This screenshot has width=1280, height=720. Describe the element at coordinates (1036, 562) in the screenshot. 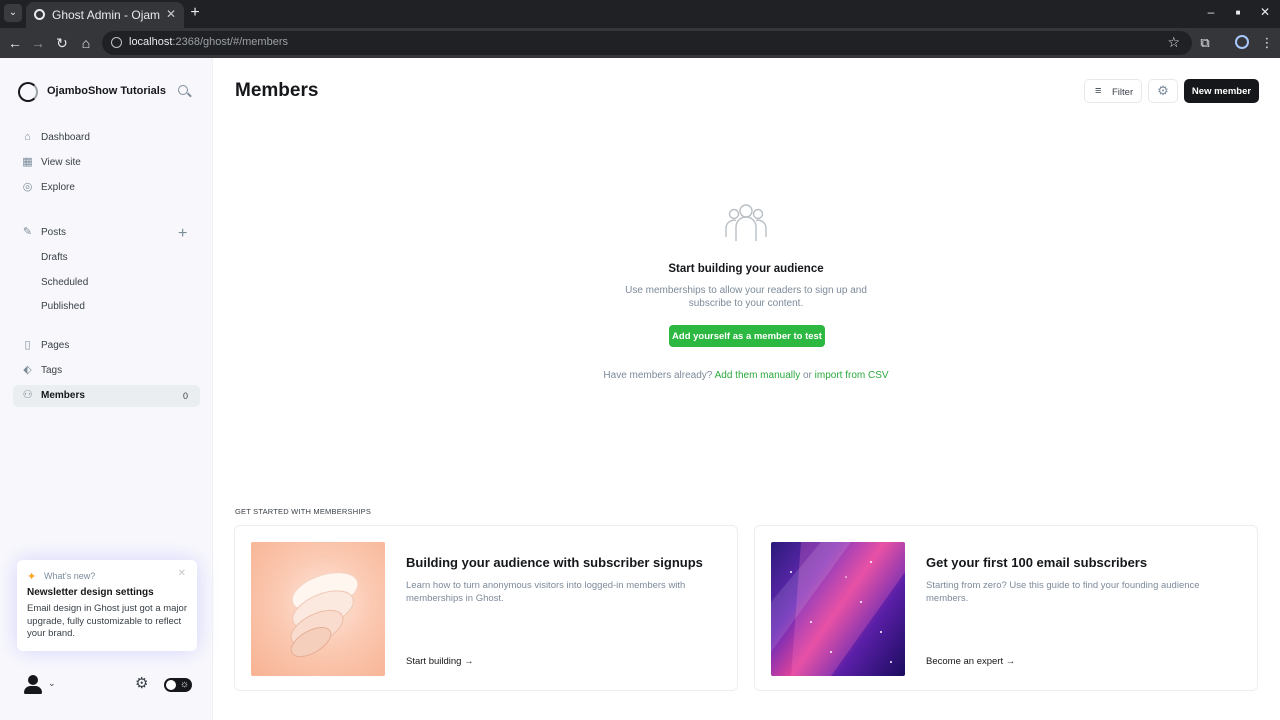

I see `card-title: Get your first 100 email subscribers` at that location.